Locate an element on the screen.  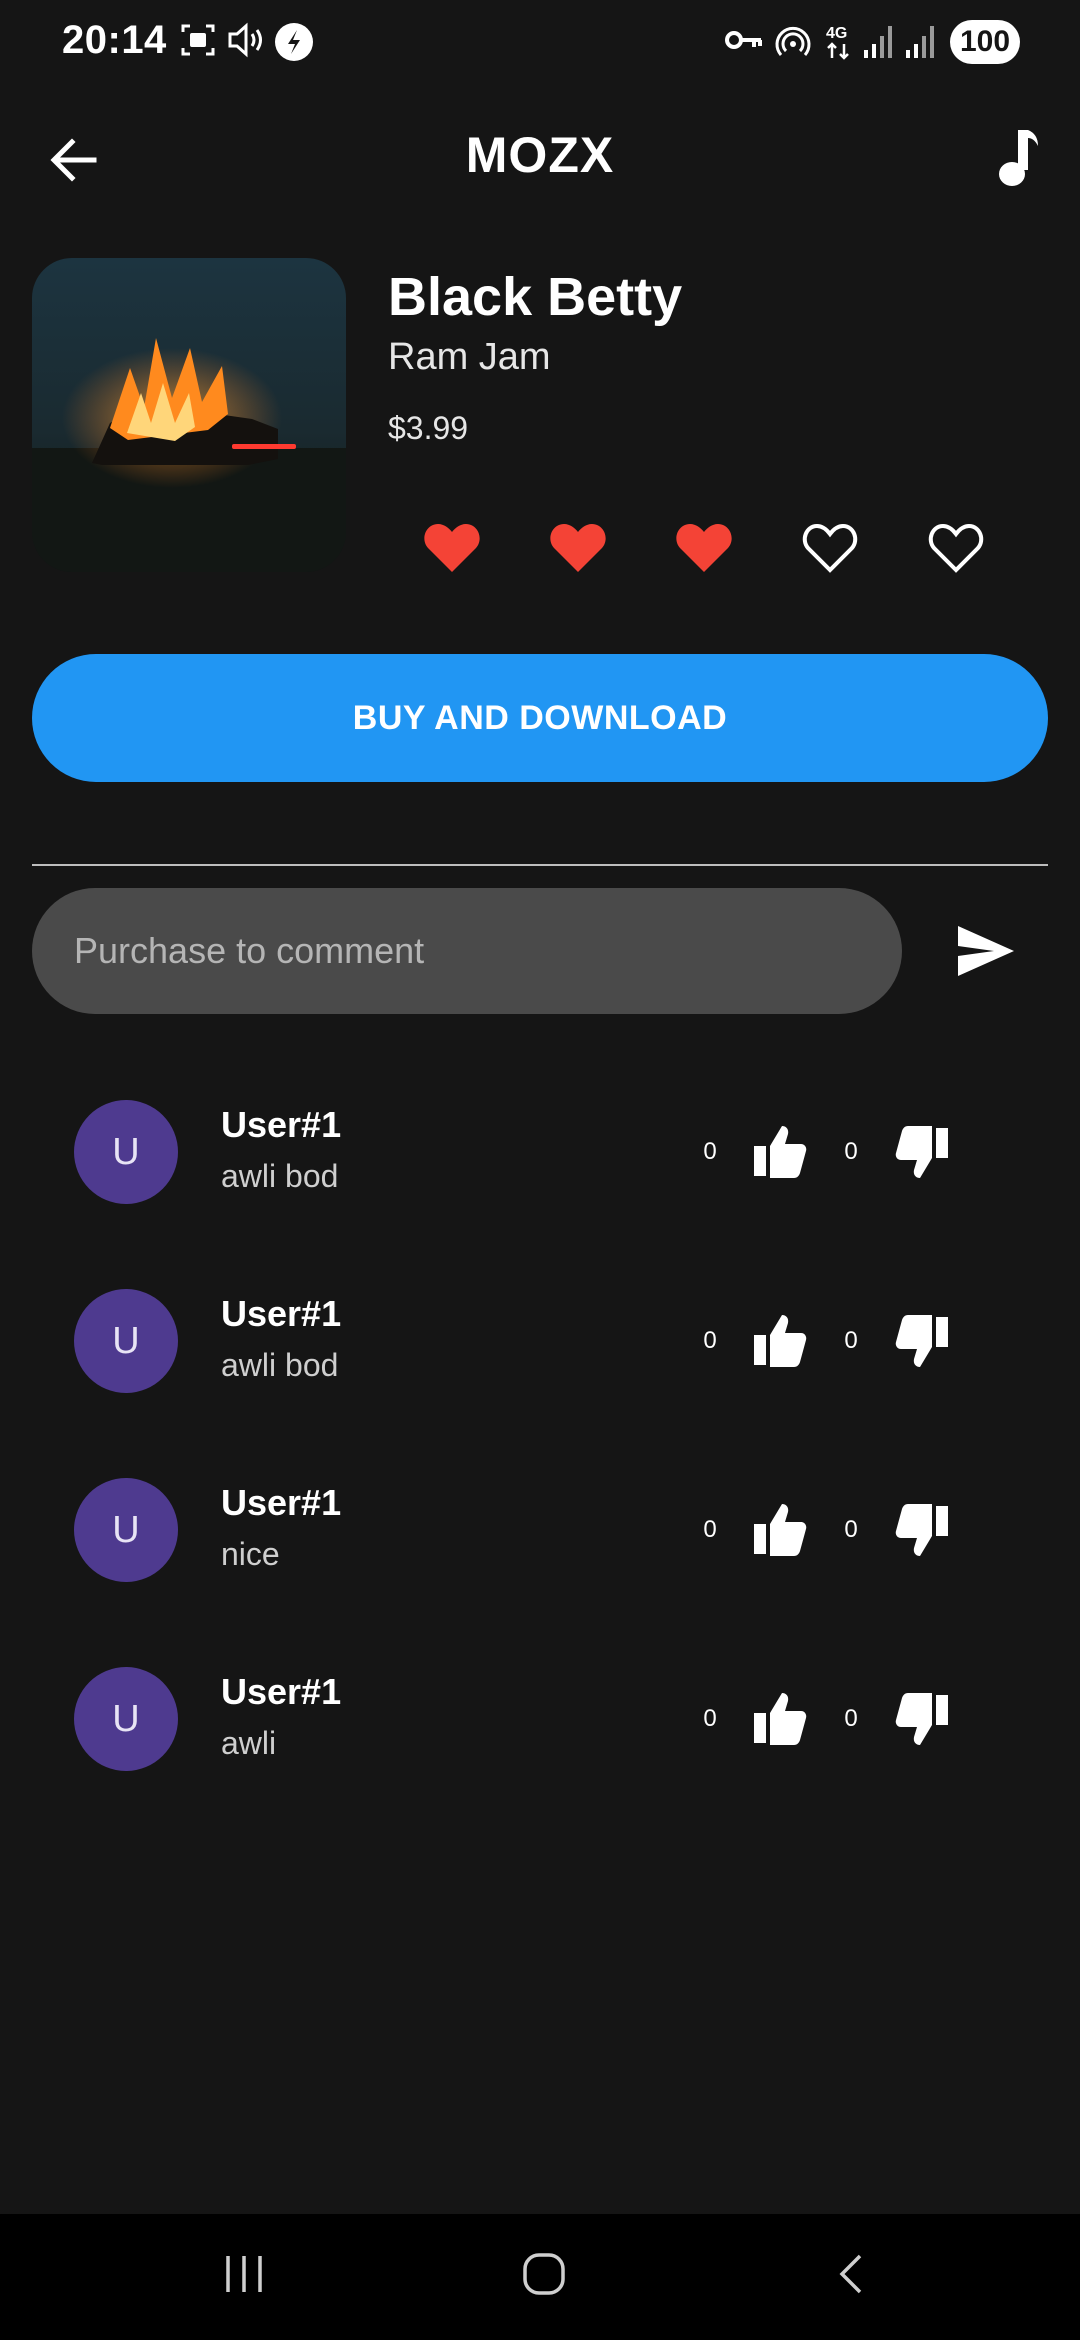
buy-and-download-button: BUY AND DOWNLOAD is located at coordinates (540, 718).